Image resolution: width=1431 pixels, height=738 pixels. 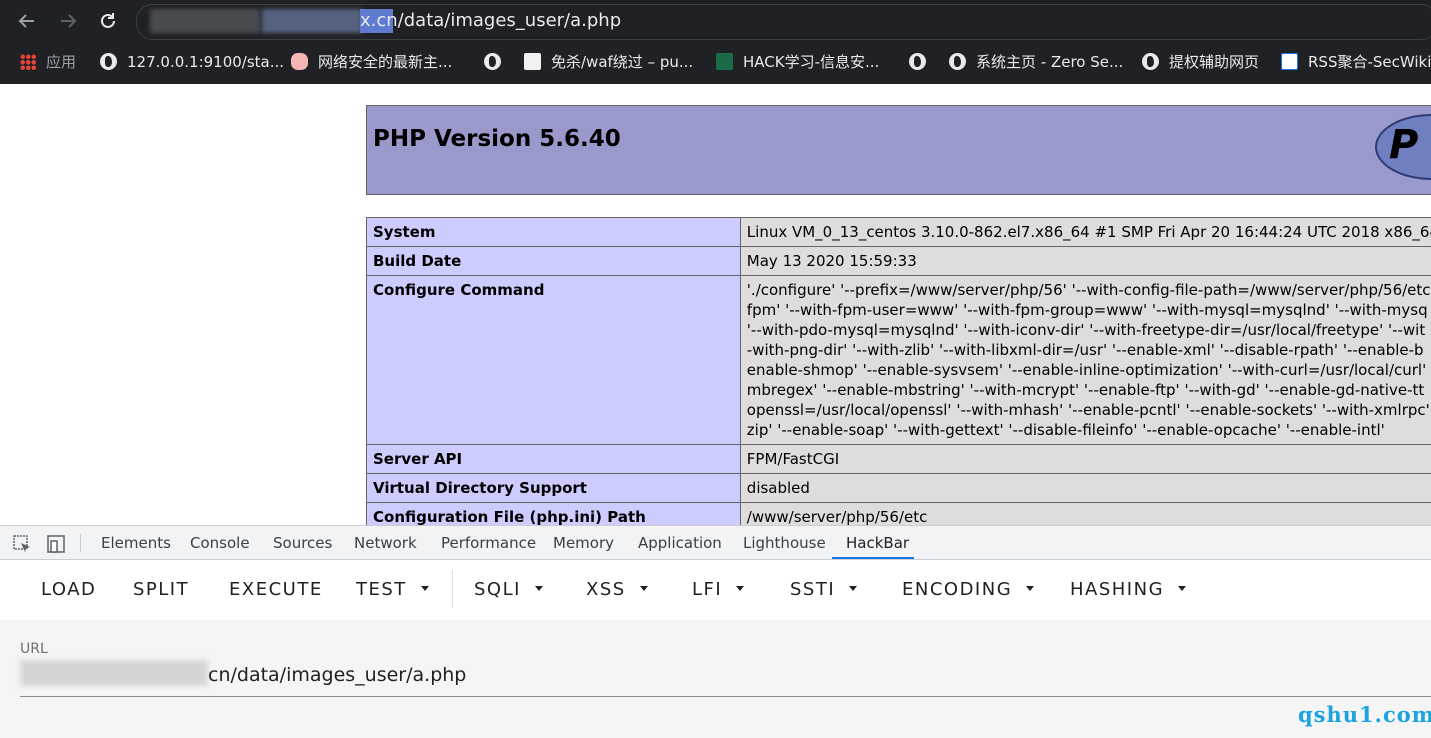 I want to click on page-icon, so click(x=532, y=61).